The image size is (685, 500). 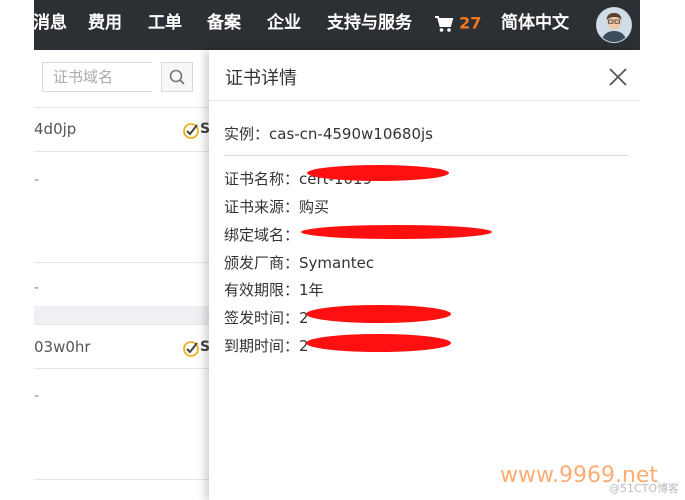 What do you see at coordinates (262, 318) in the screenshot?
I see `detail-label: 签发时间：` at bounding box center [262, 318].